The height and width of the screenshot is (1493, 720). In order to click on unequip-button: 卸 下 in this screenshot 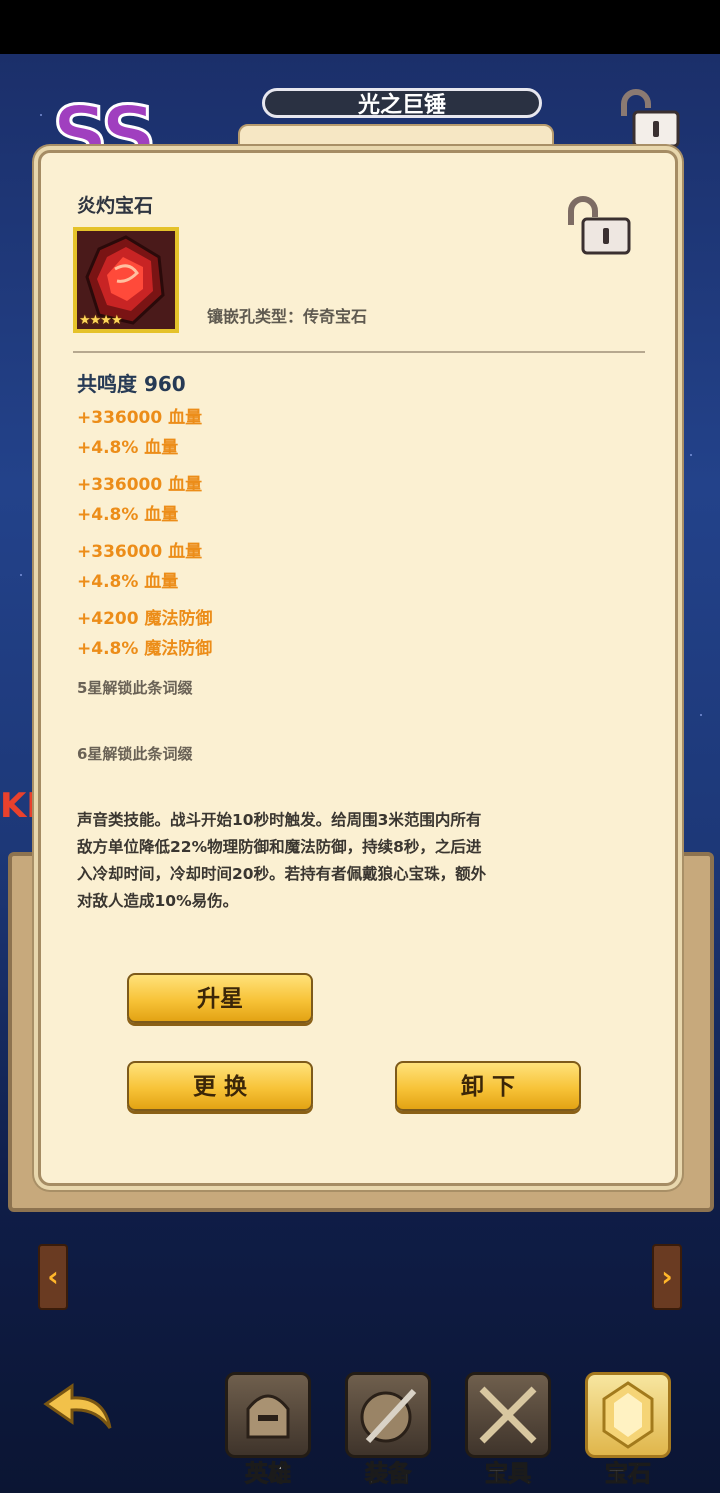, I will do `click(488, 1086)`.